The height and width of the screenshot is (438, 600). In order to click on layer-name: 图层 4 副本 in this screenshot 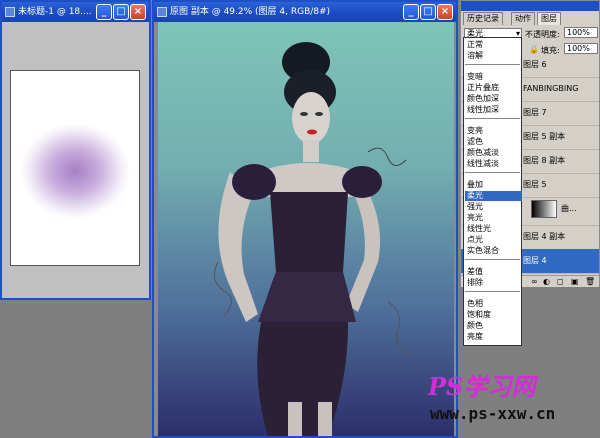, I will do `click(544, 236)`.